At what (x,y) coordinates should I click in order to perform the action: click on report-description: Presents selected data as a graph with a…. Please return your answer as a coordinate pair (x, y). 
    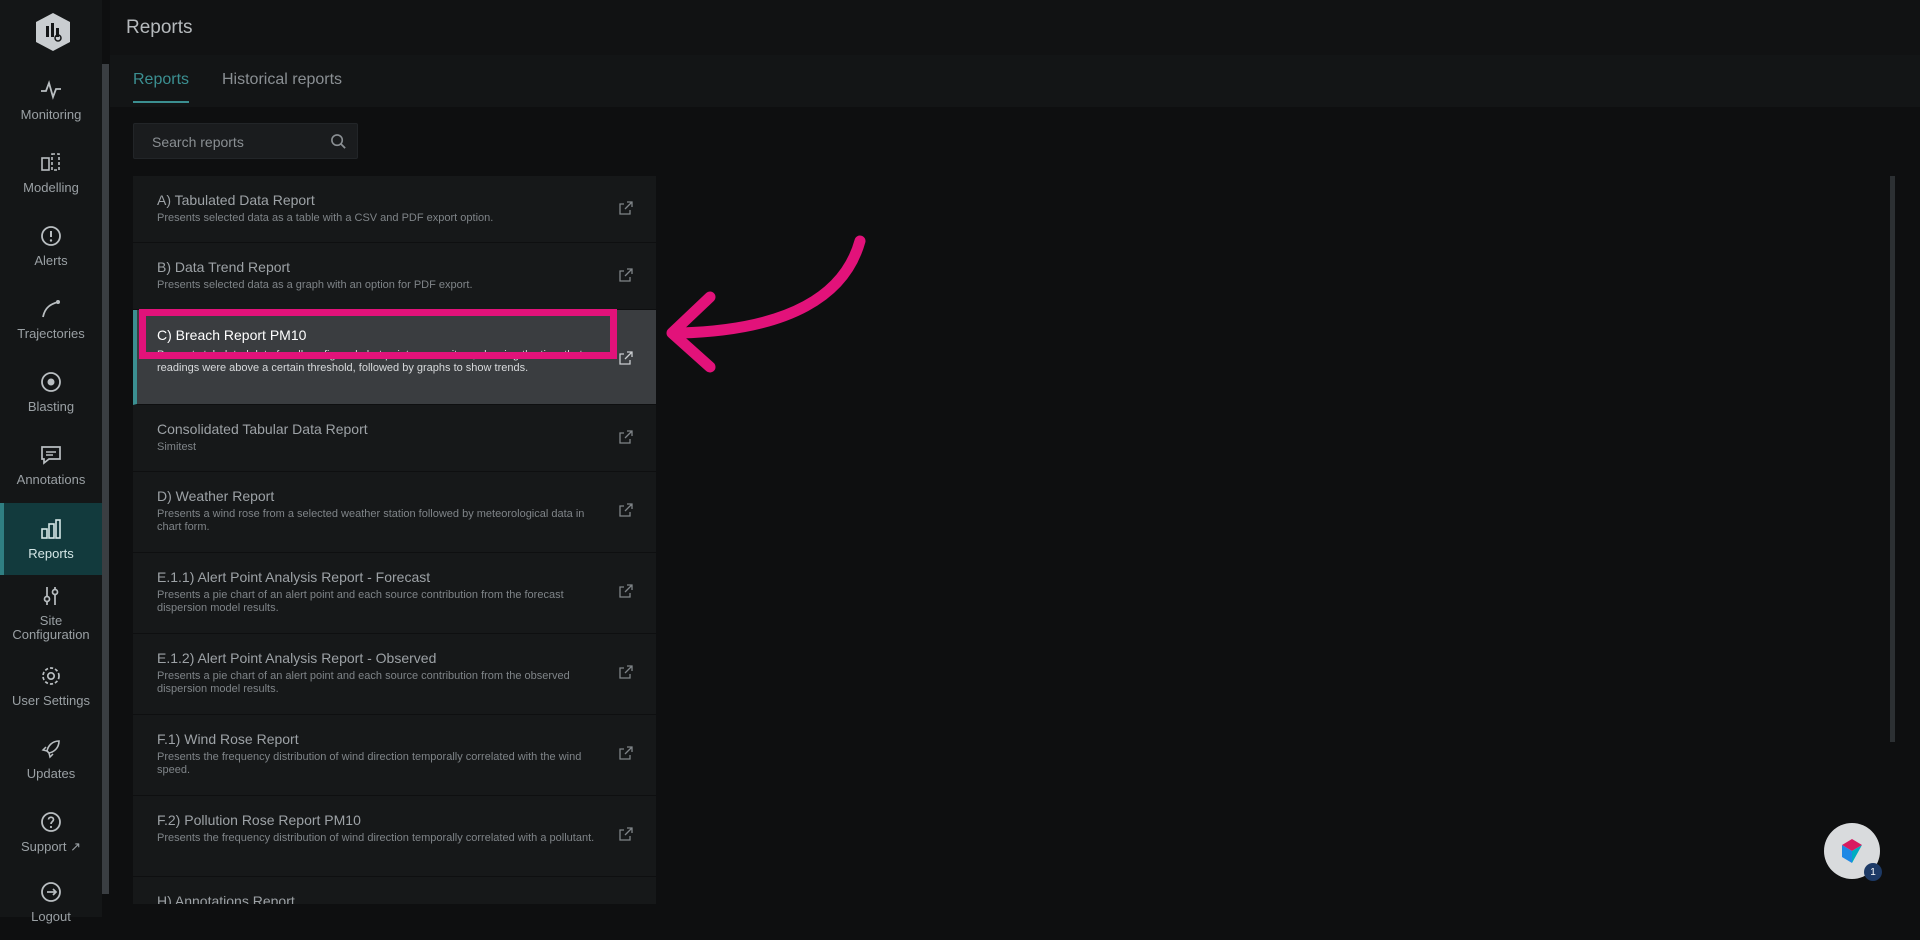
    Looking at the image, I should click on (315, 285).